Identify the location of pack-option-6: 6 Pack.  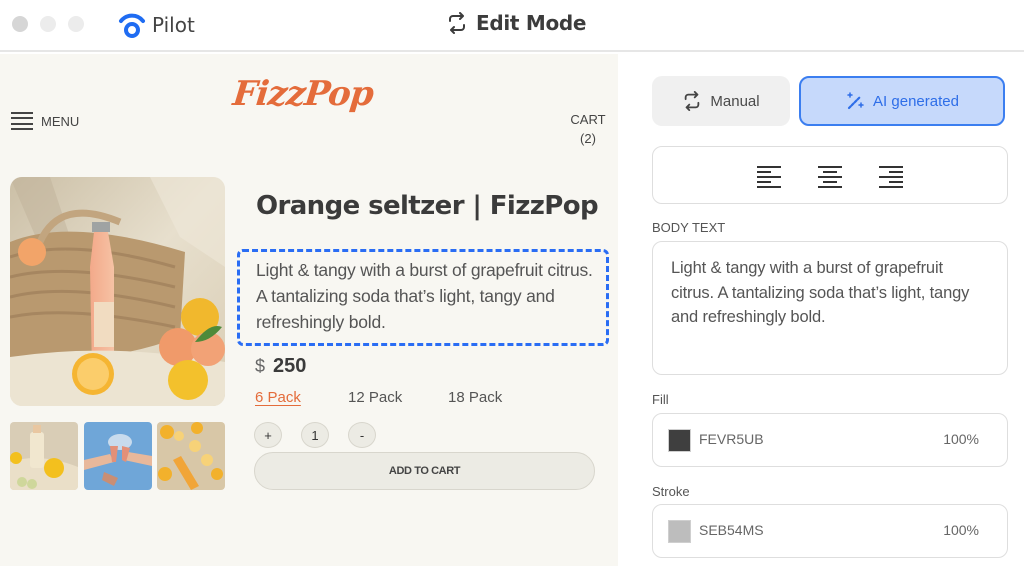
(278, 397).